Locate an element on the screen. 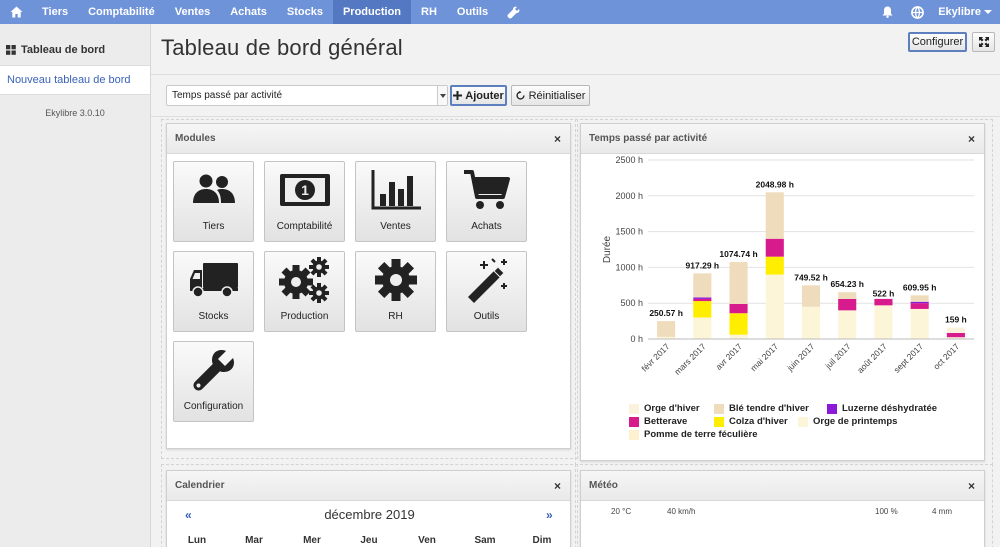 This screenshot has height=547, width=1000. svg-text: 1 is located at coordinates (305, 190).